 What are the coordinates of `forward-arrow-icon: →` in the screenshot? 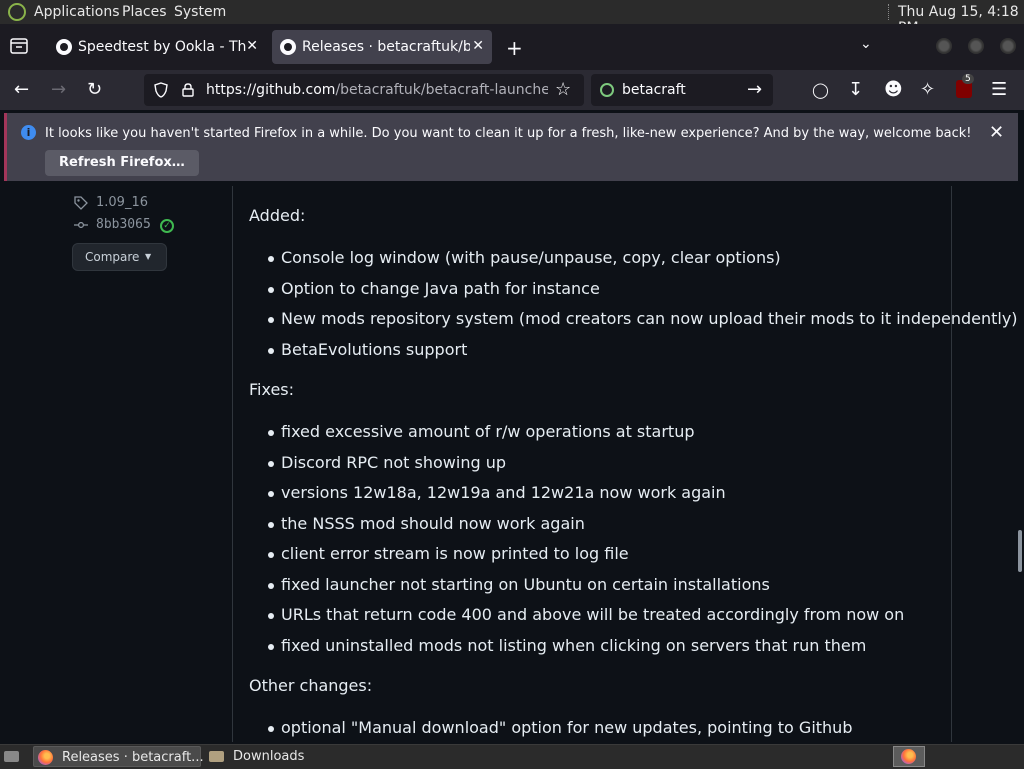 It's located at (58, 90).